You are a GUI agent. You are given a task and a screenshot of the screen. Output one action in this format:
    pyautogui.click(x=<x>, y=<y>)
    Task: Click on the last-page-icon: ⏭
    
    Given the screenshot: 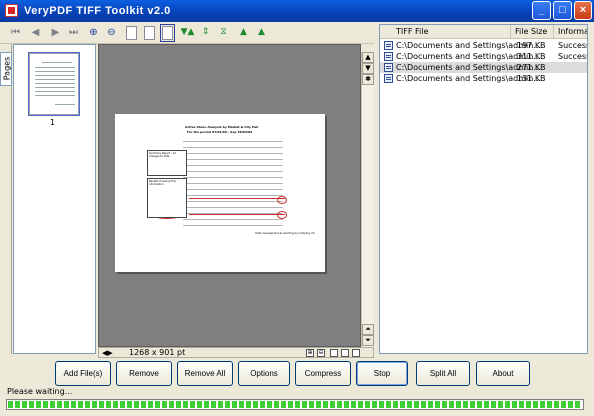 What is the action you would take?
    pyautogui.click(x=73, y=32)
    